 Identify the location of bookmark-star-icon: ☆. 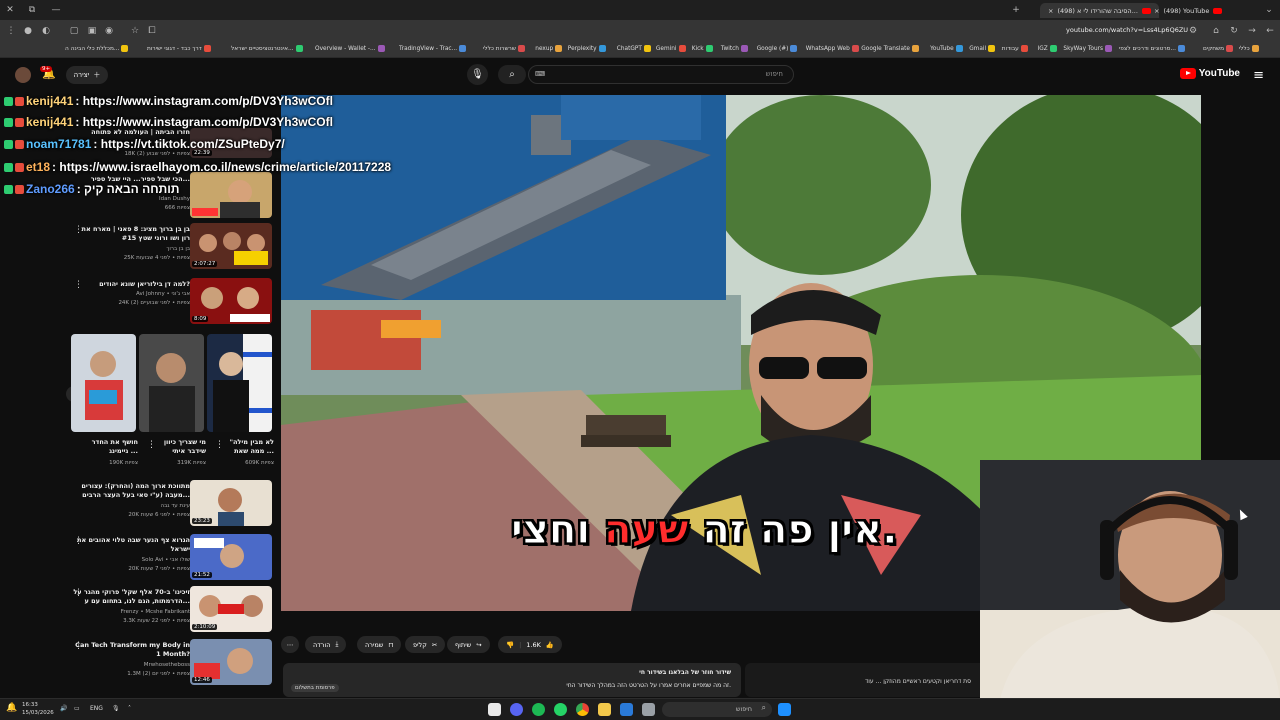
(135, 31).